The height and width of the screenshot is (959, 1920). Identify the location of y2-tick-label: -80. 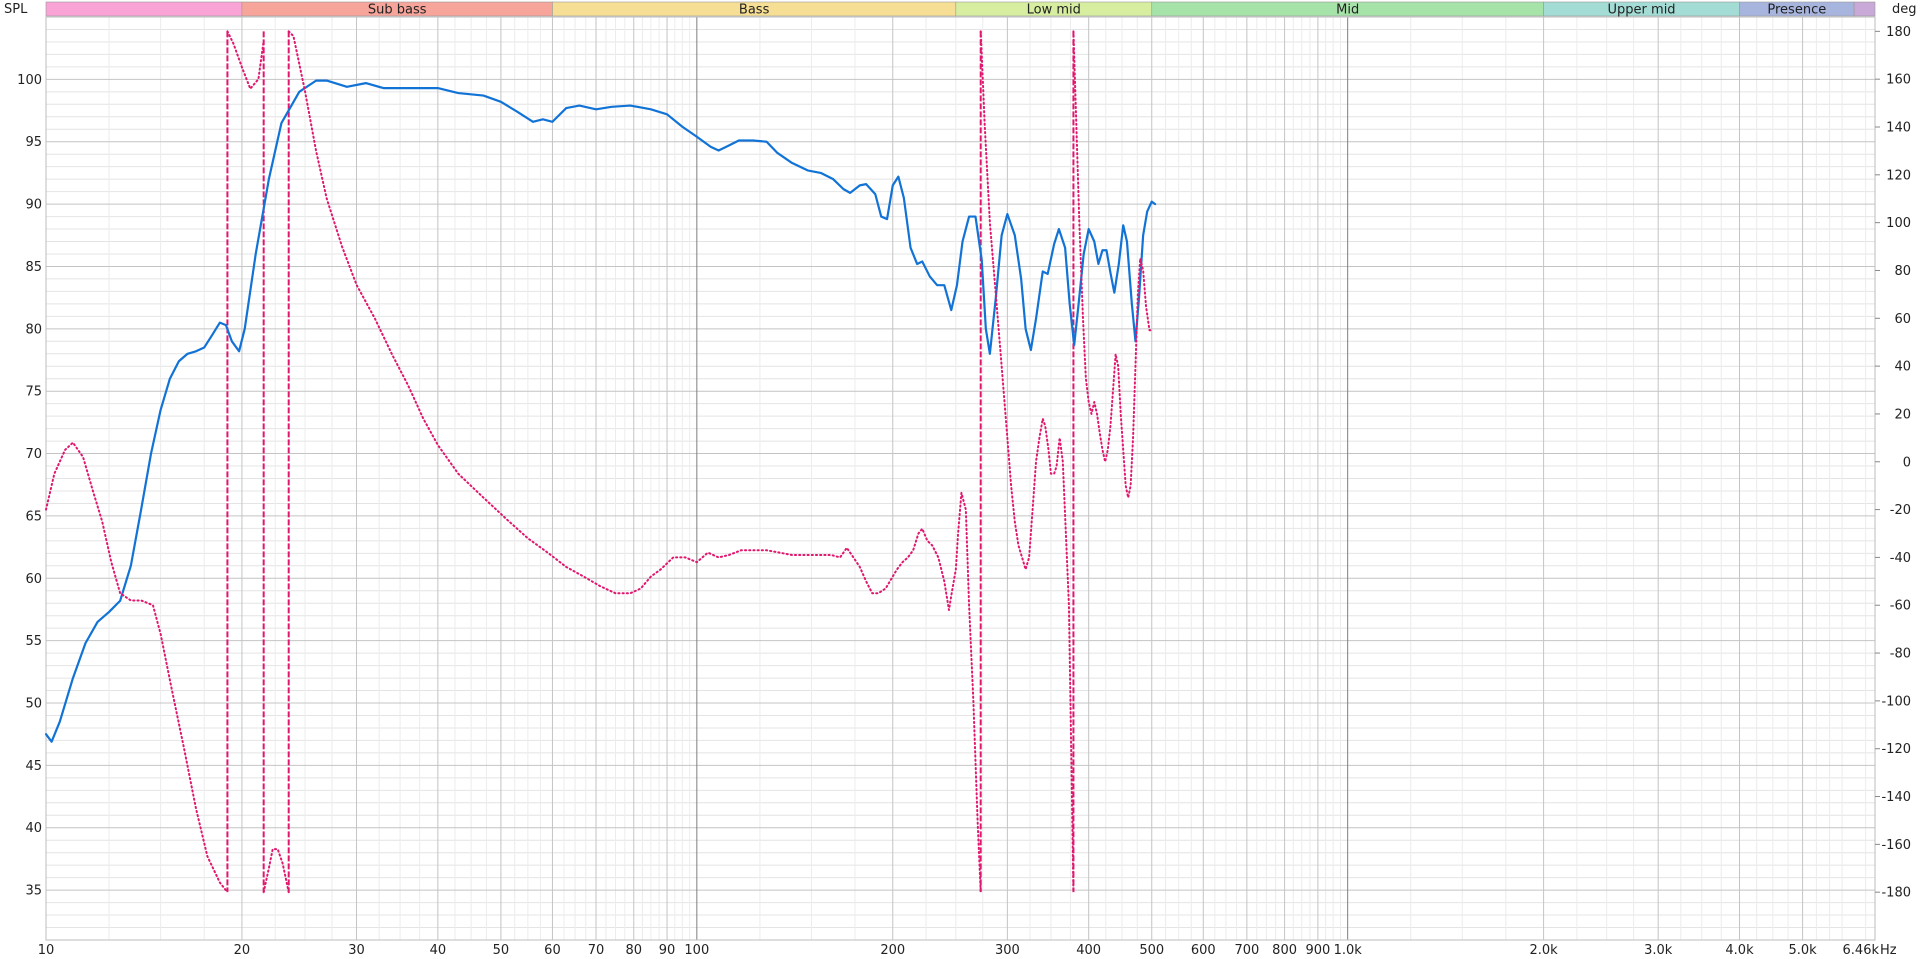
(1900, 654).